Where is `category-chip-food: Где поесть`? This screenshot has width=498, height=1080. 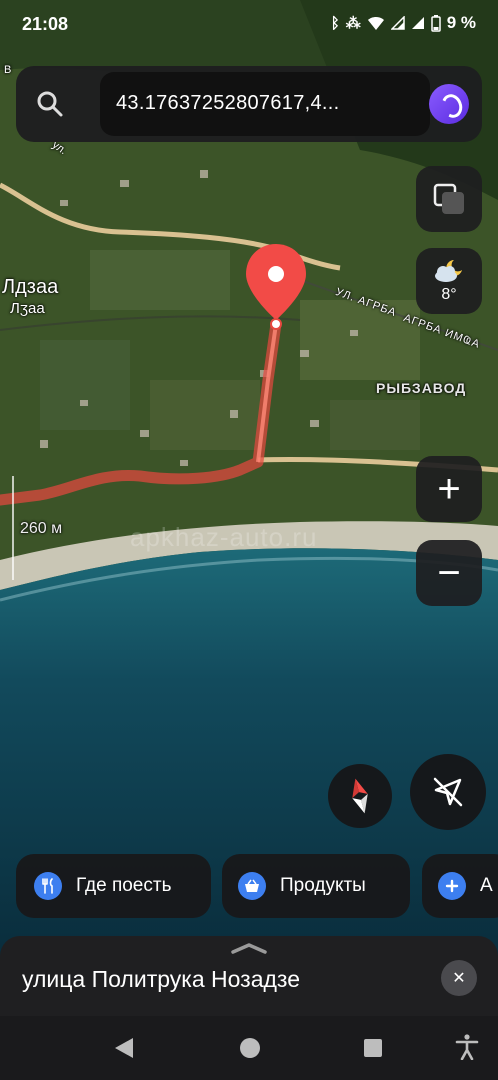 category-chip-food: Где поесть is located at coordinates (113, 886).